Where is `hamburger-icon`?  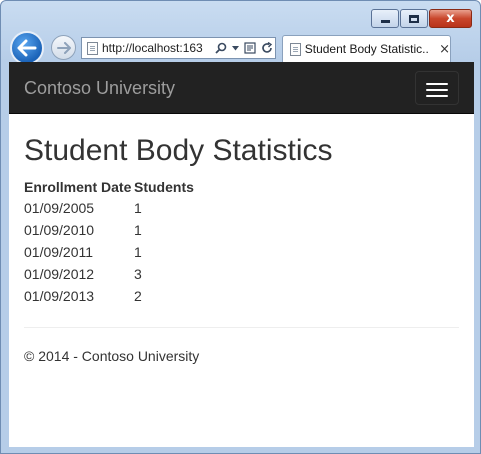
hamburger-icon is located at coordinates (437, 84).